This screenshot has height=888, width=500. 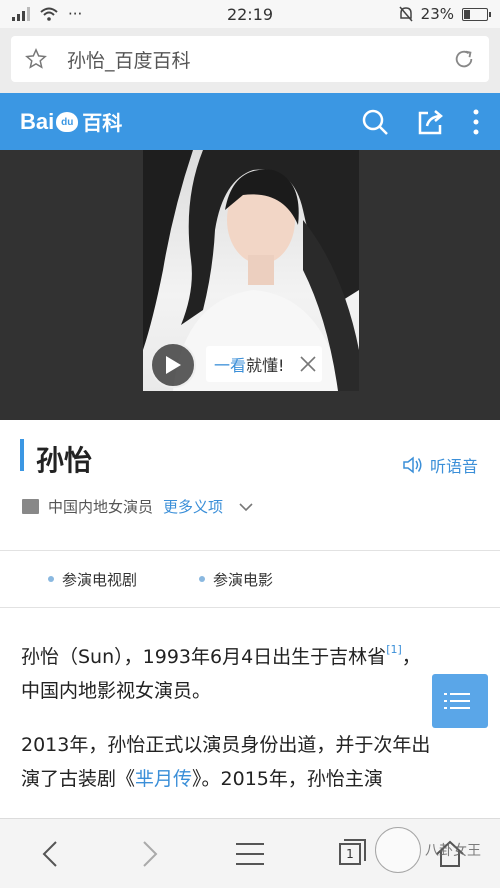 I want to click on back-button, so click(x=50, y=854).